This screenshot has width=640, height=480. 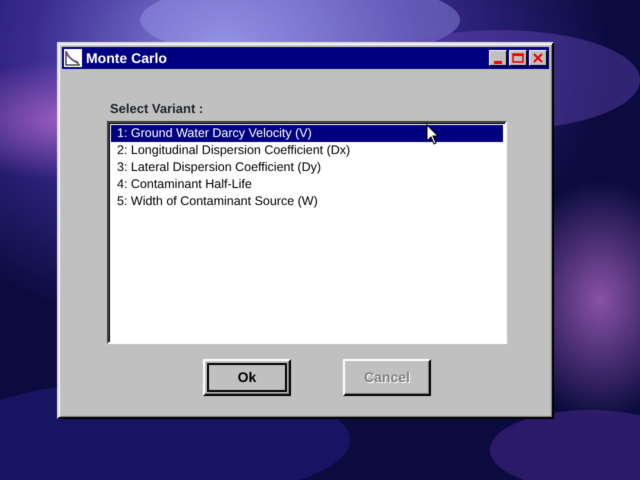 What do you see at coordinates (247, 377) in the screenshot?
I see `dialog-button: Ok` at bounding box center [247, 377].